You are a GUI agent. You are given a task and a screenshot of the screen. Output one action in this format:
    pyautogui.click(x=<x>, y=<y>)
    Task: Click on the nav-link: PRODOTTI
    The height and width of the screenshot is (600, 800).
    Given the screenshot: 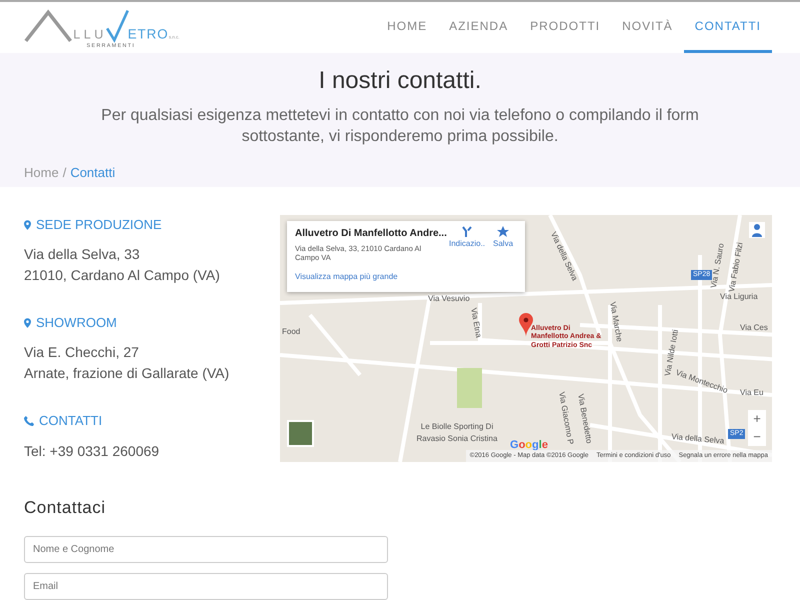 What is the action you would take?
    pyautogui.click(x=565, y=27)
    